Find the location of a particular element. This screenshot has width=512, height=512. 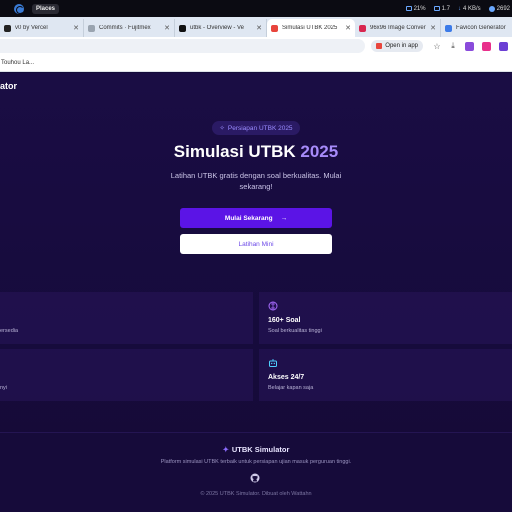

system-stats: 21% 1.7 ↓ 4 KB/s 2692 is located at coordinates (457, 8).